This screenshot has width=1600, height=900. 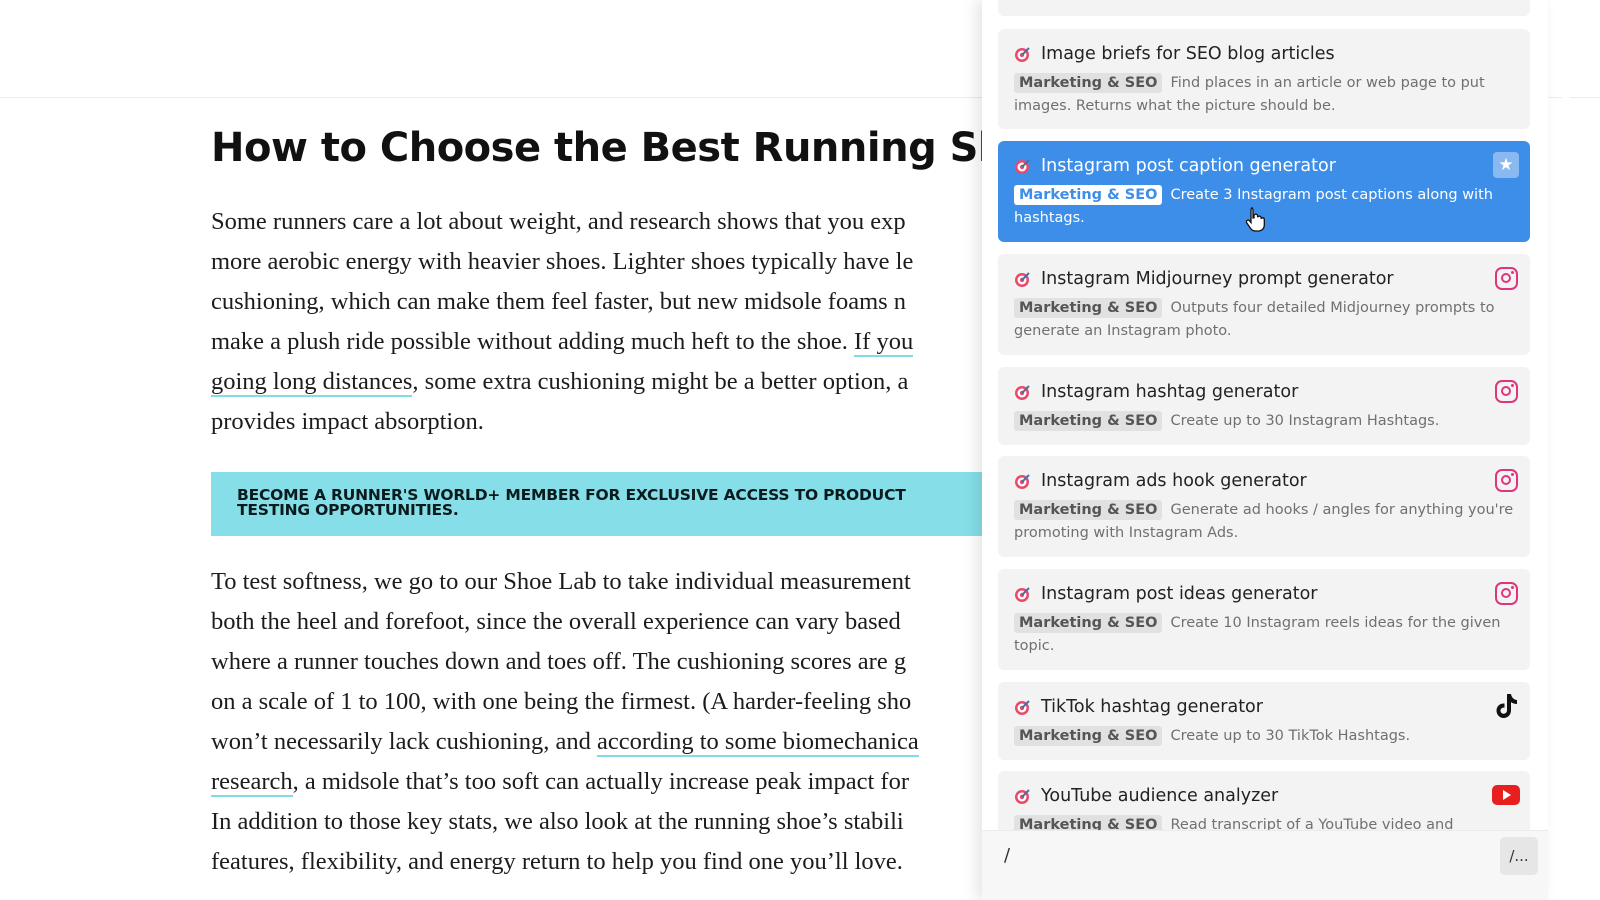 I want to click on prompt-title: Instagram post ideas generator, so click(x=1179, y=594).